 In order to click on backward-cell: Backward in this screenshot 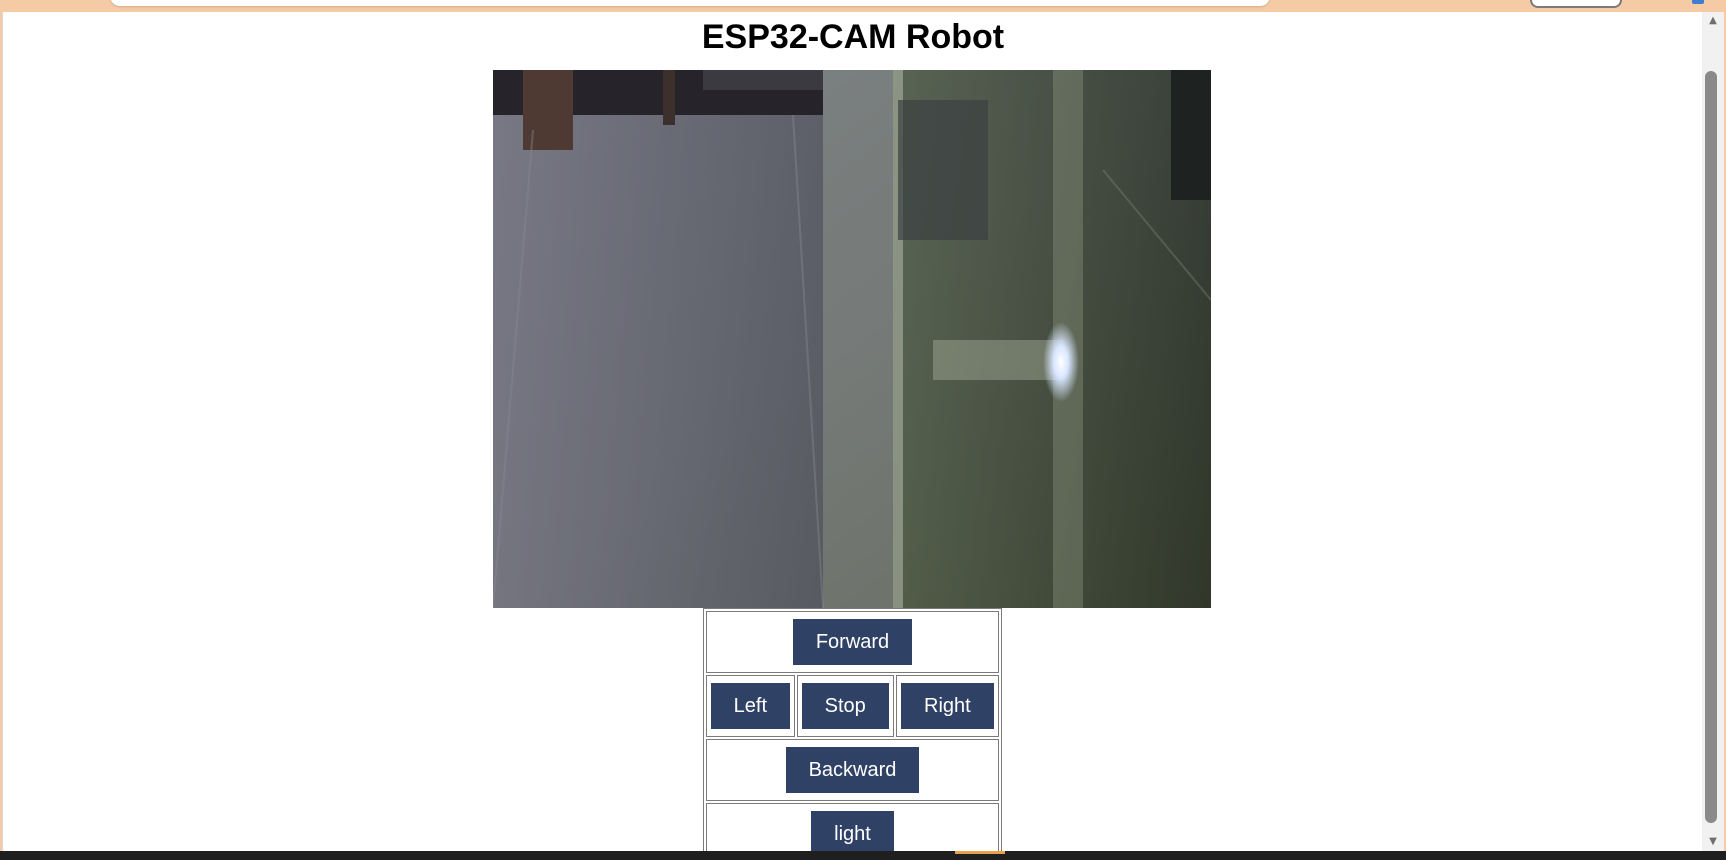, I will do `click(852, 770)`.